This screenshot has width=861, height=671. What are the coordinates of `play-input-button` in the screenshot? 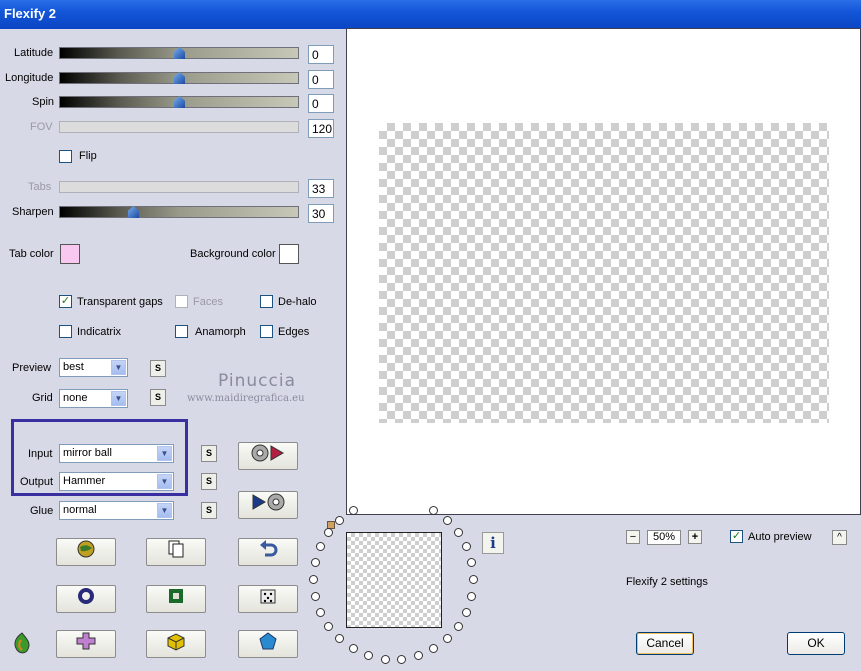 It's located at (268, 456).